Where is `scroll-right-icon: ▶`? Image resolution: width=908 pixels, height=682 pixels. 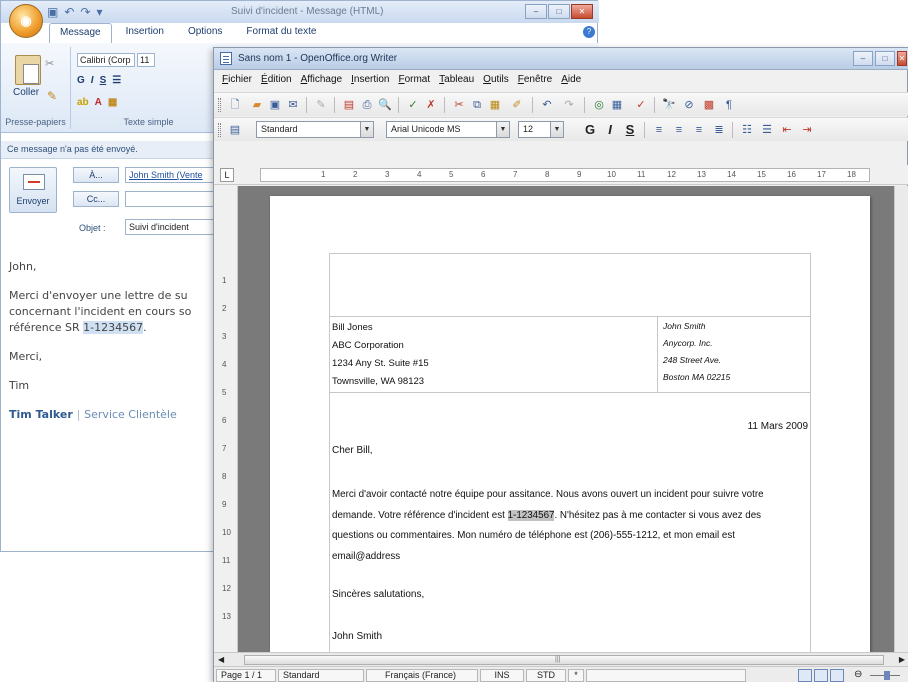
scroll-right-icon: ▶ is located at coordinates (902, 659).